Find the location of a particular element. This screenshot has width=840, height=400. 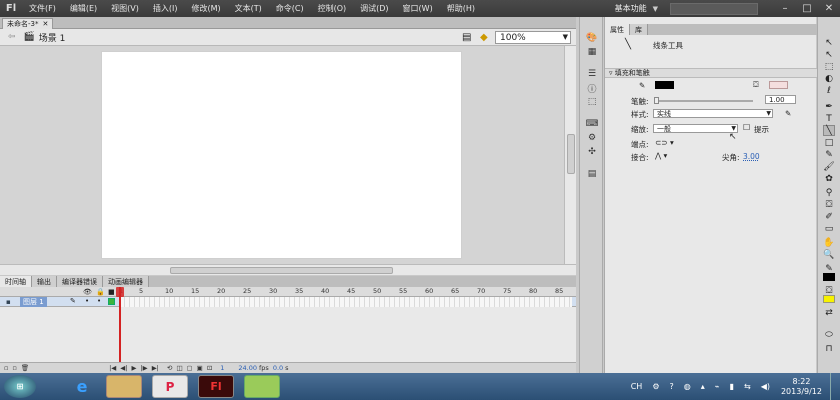

menu-commands: 命令(C) is located at coordinates (290, 8).